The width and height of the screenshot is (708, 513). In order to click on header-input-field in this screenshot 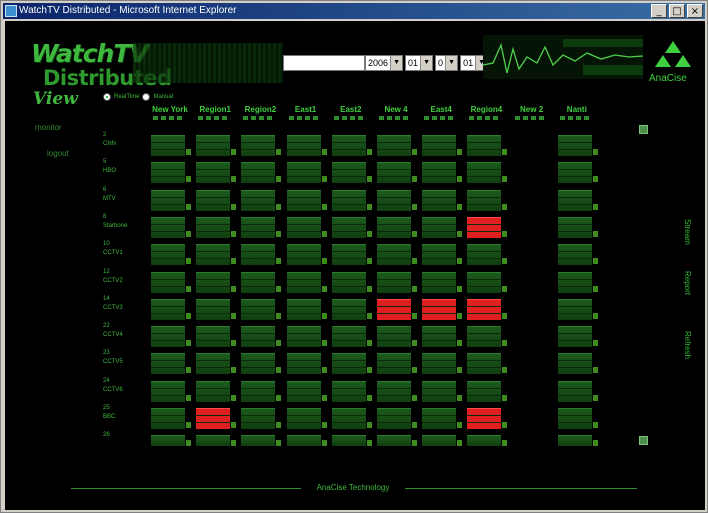, I will do `click(324, 63)`.